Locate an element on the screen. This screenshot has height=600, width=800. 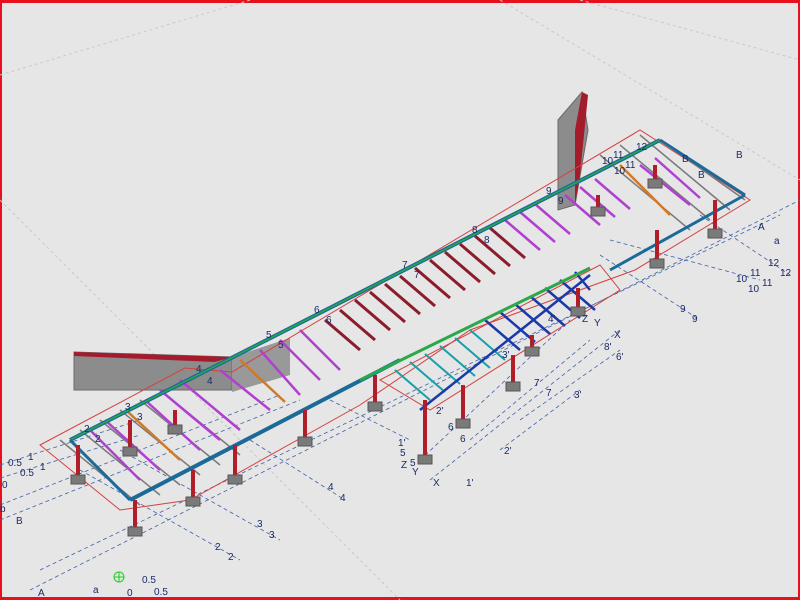
cyan-beams is located at coordinates (450, 365).